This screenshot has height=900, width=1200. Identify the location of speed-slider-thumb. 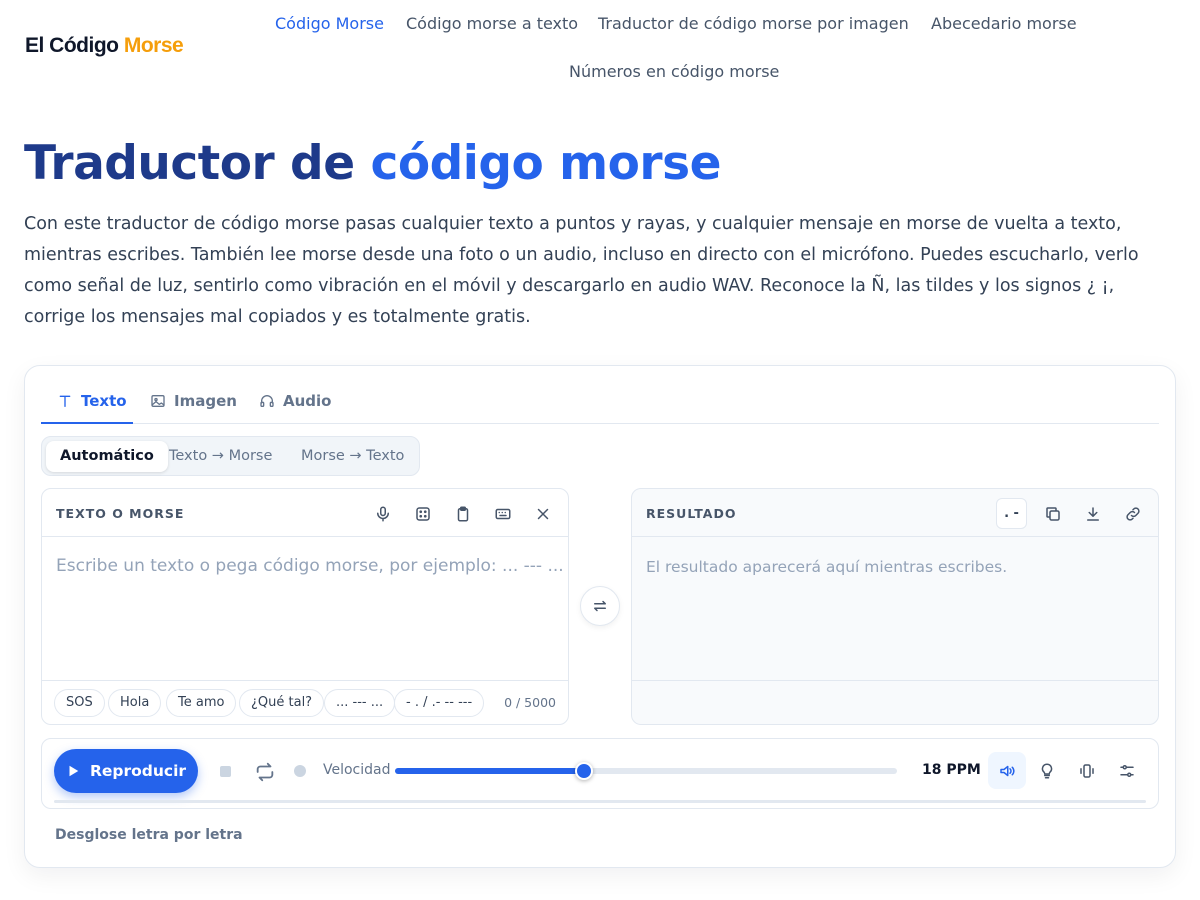
(583, 771).